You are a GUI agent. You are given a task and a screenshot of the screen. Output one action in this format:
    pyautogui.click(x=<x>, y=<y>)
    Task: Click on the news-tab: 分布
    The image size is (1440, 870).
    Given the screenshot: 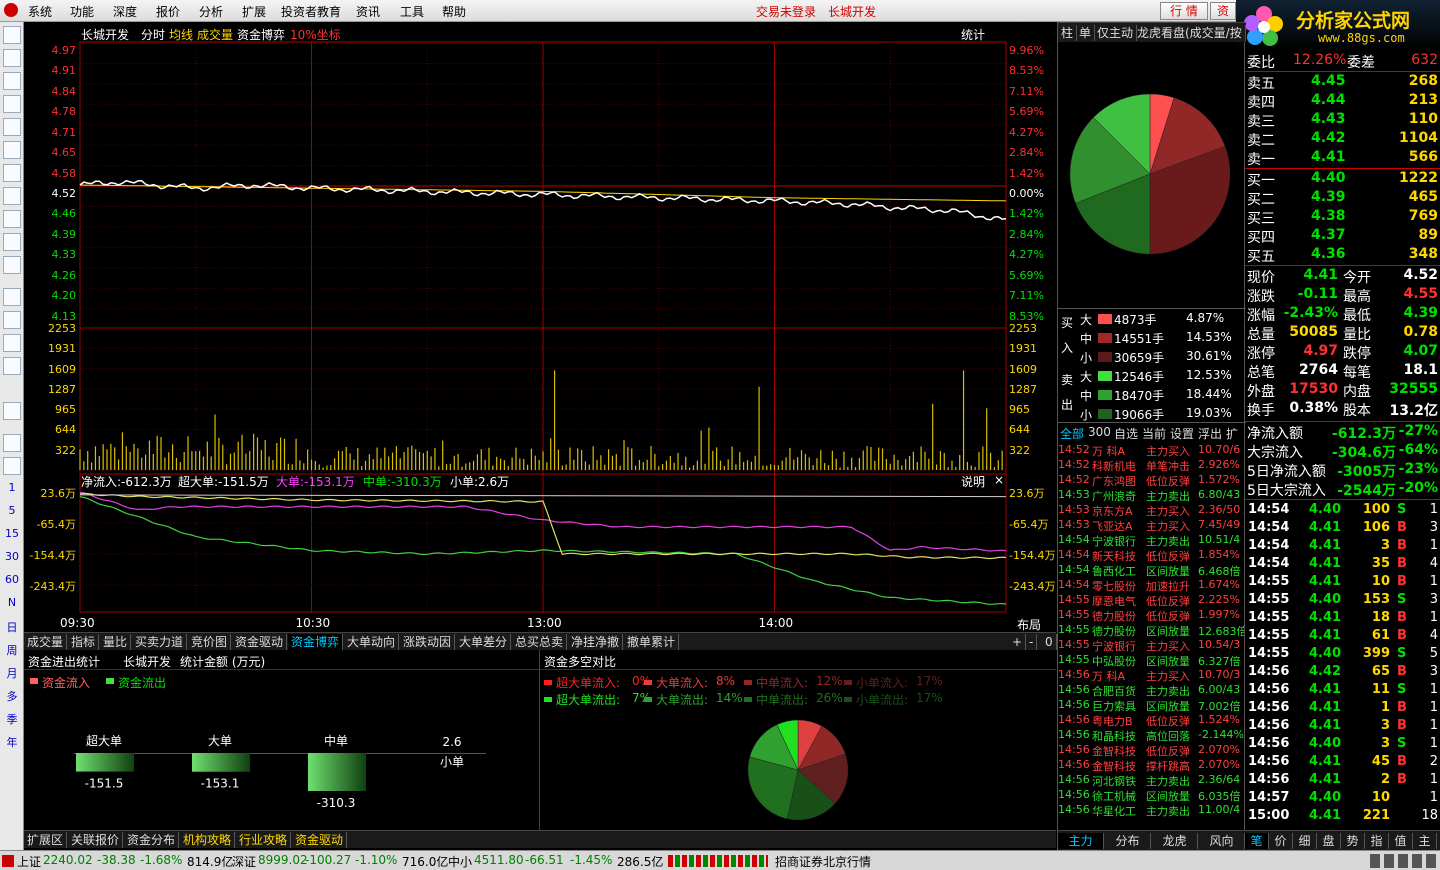 What is the action you would take?
    pyautogui.click(x=1128, y=841)
    